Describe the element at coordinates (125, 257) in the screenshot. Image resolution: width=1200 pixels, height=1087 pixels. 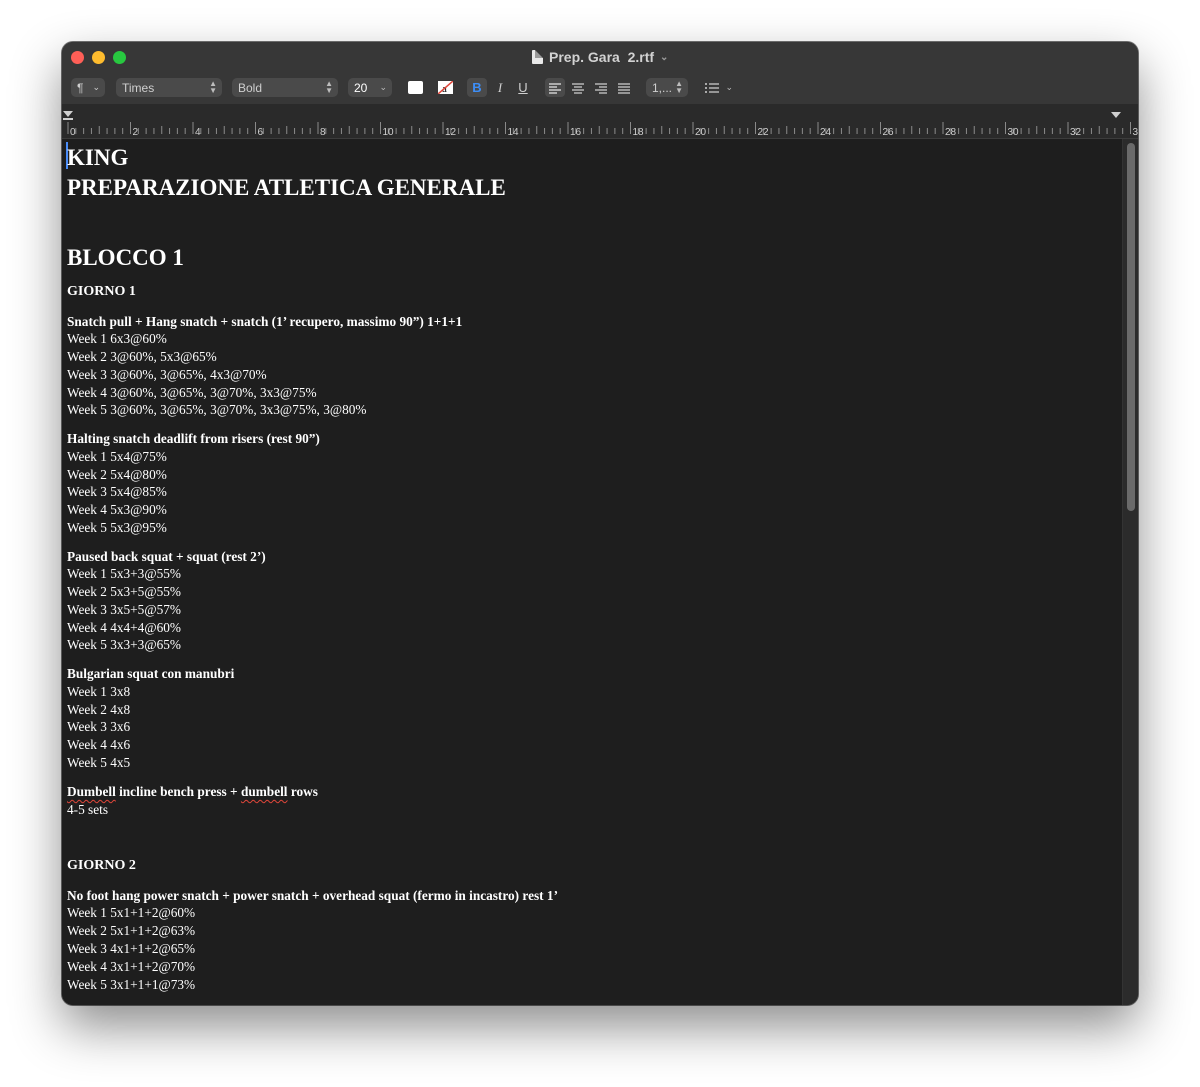
I see `block-heading: BLOCCO 1` at that location.